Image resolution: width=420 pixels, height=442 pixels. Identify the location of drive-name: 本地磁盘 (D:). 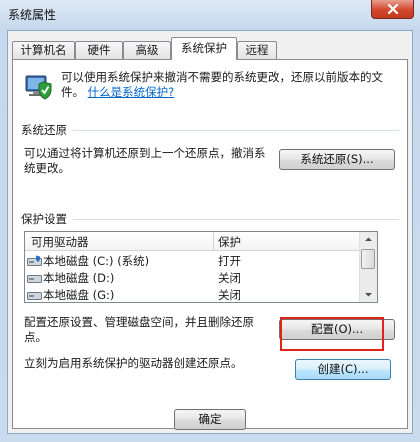
(79, 278).